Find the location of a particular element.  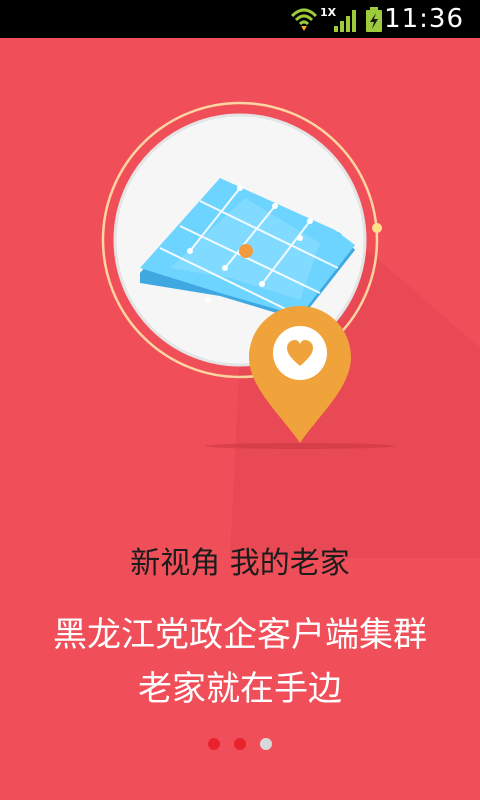

onboarding-subtitle: 新视角 我的老家 is located at coordinates (240, 563).